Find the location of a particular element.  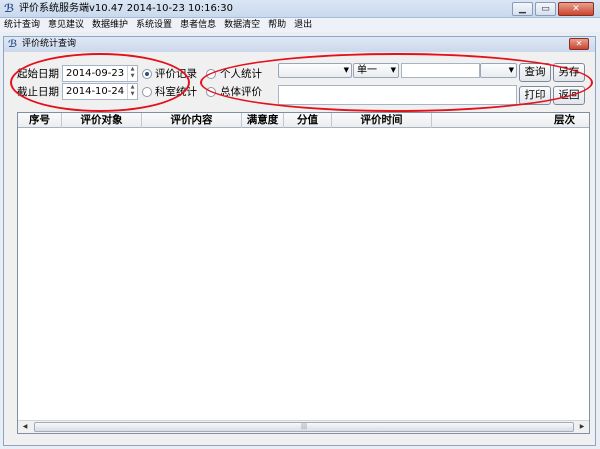

back-button: 返回 is located at coordinates (569, 95).